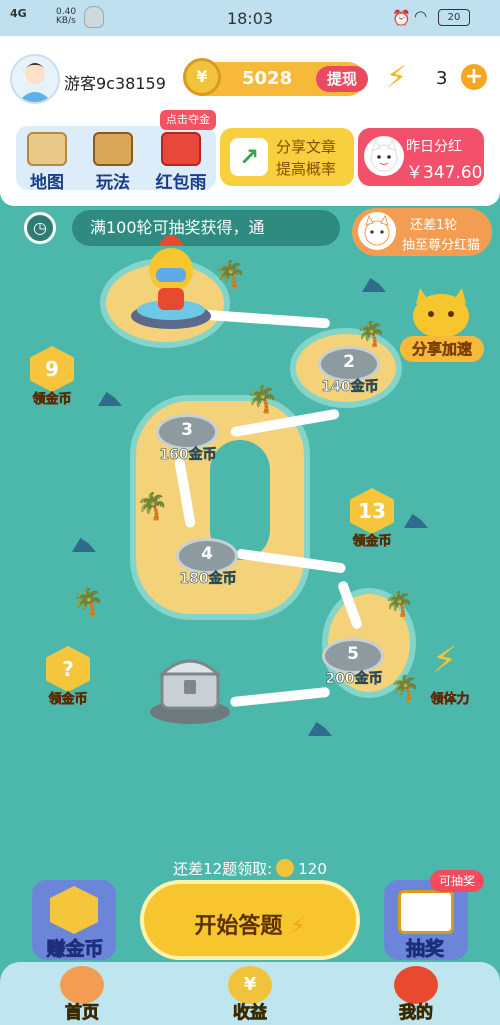 This screenshot has height=1025, width=500. I want to click on share-line2: 提高概率, so click(306, 169).